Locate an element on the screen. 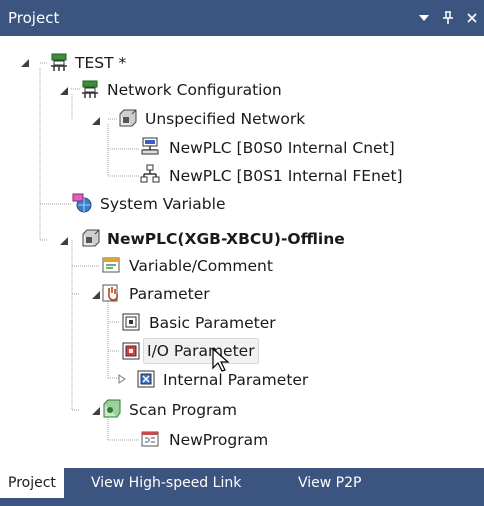 This screenshot has width=484, height=506. project-icon is located at coordinates (59, 63).